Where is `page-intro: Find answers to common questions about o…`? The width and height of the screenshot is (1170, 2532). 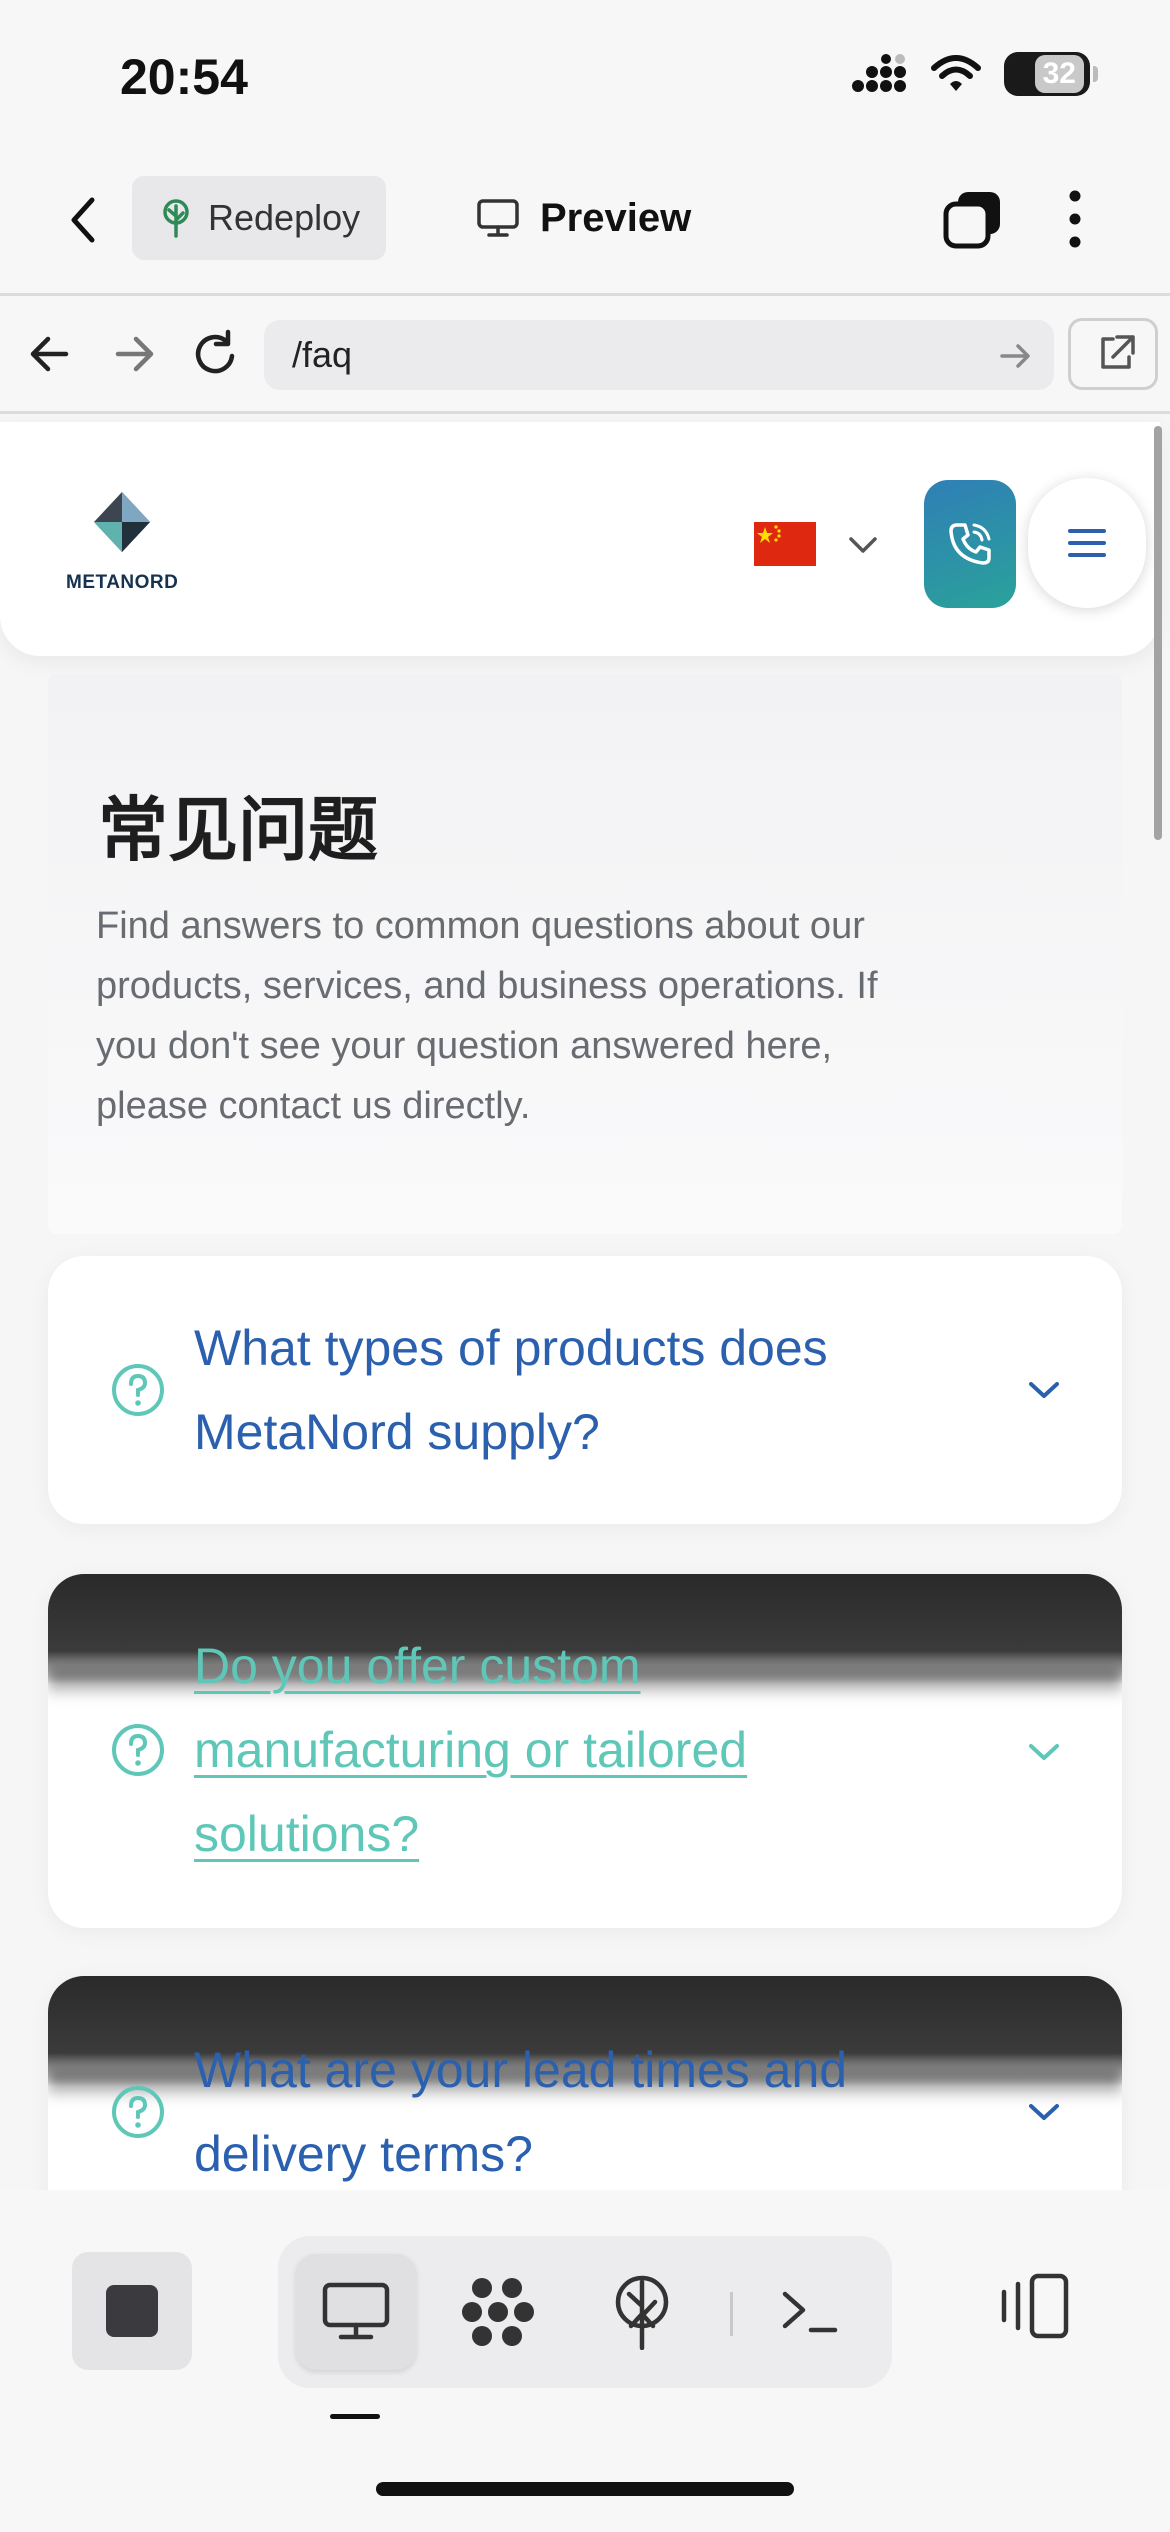
page-intro: Find answers to common questions about o… is located at coordinates (487, 1016).